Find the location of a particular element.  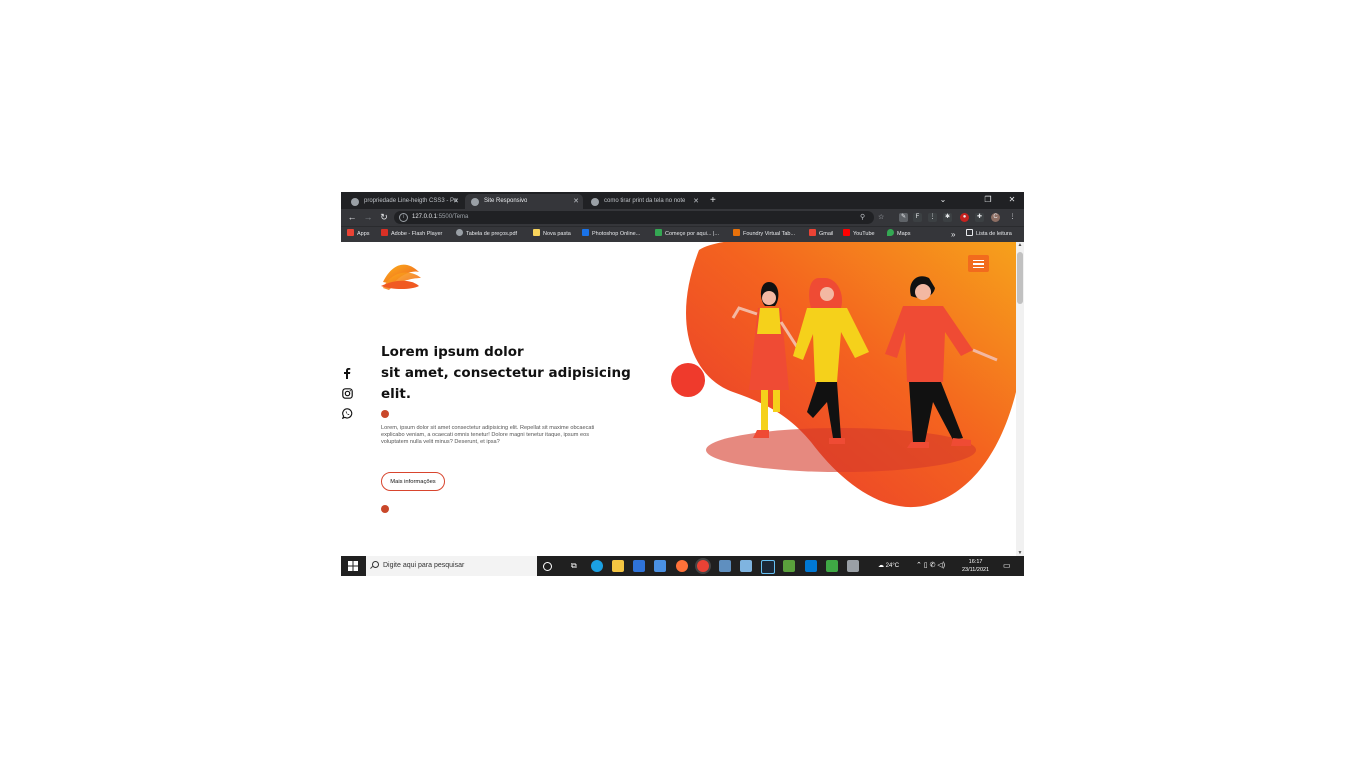

facebook-icon is located at coordinates (347, 374).